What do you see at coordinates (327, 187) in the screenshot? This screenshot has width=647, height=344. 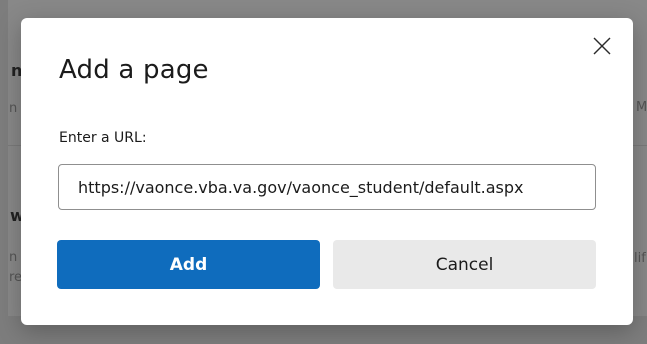 I see `url-input` at bounding box center [327, 187].